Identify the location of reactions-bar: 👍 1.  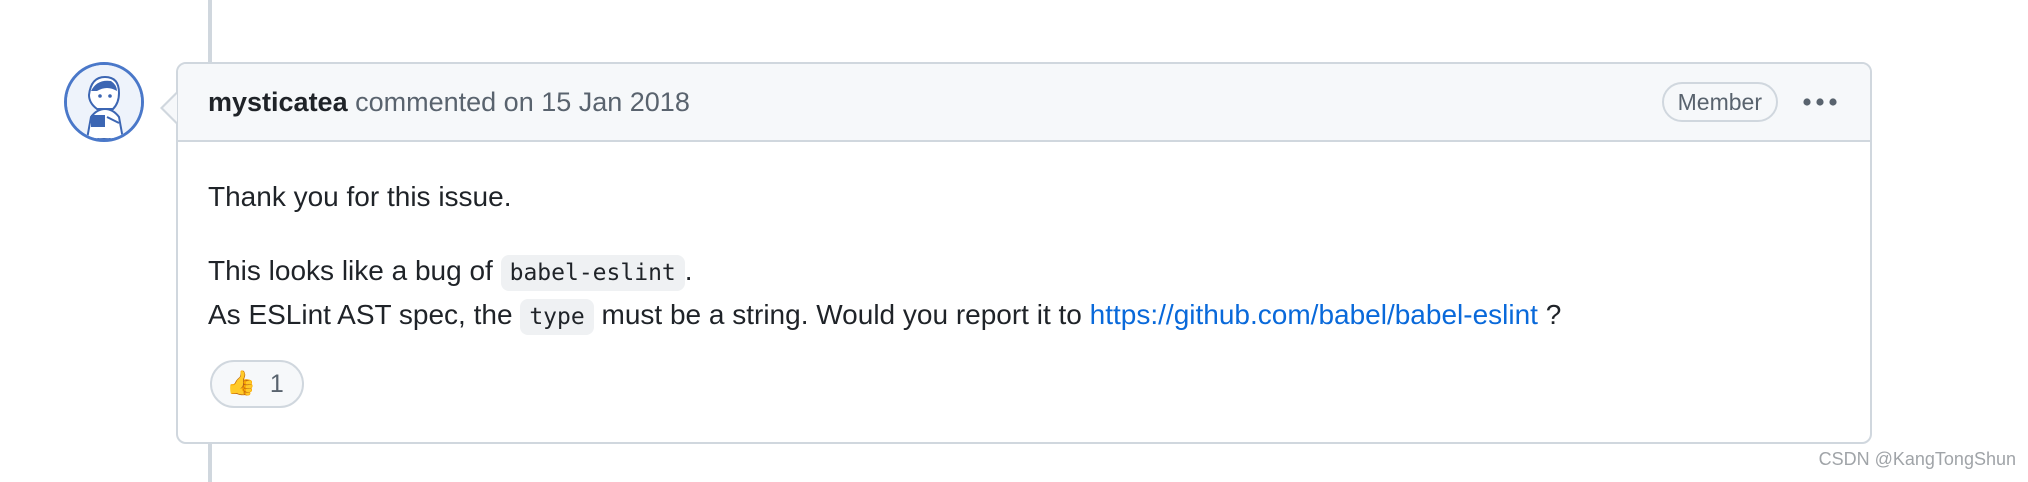
(257, 384).